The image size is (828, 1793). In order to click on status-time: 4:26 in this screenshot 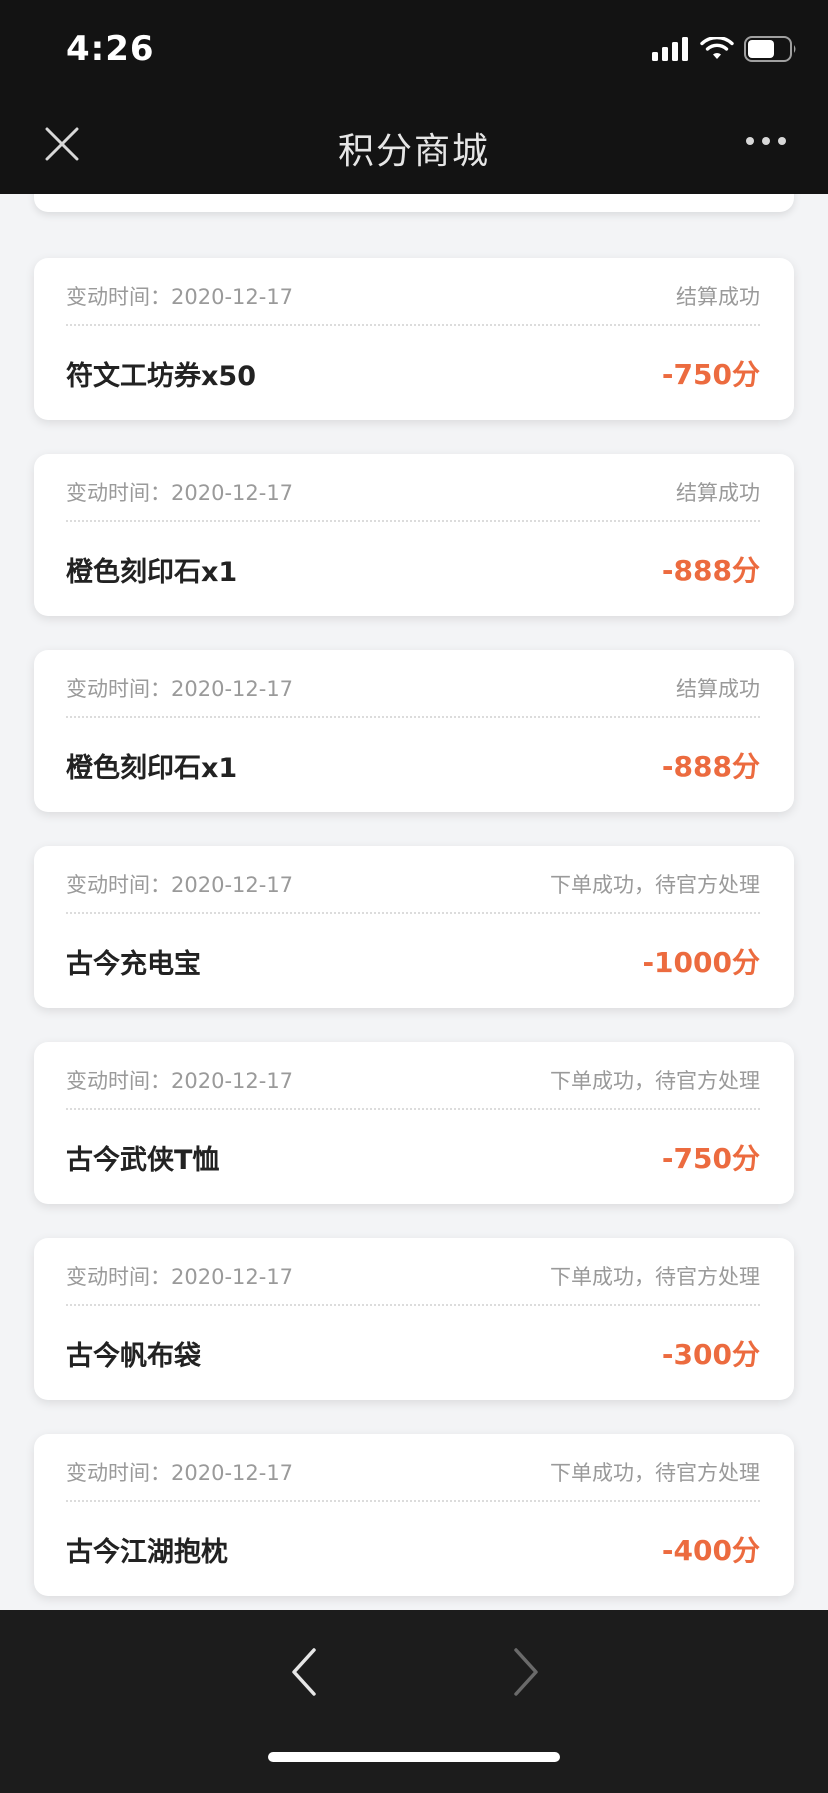, I will do `click(110, 49)`.